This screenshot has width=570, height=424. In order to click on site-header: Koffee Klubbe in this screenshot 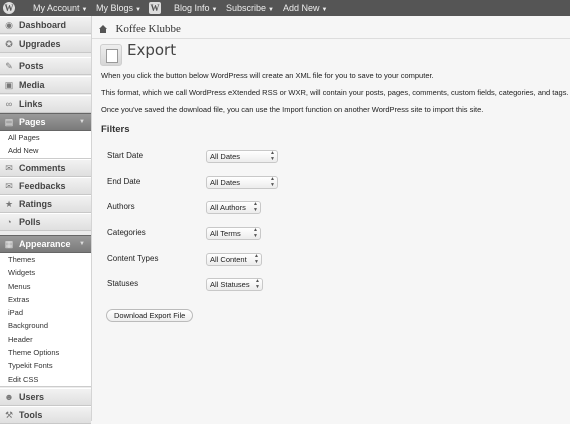, I will do `click(139, 28)`.